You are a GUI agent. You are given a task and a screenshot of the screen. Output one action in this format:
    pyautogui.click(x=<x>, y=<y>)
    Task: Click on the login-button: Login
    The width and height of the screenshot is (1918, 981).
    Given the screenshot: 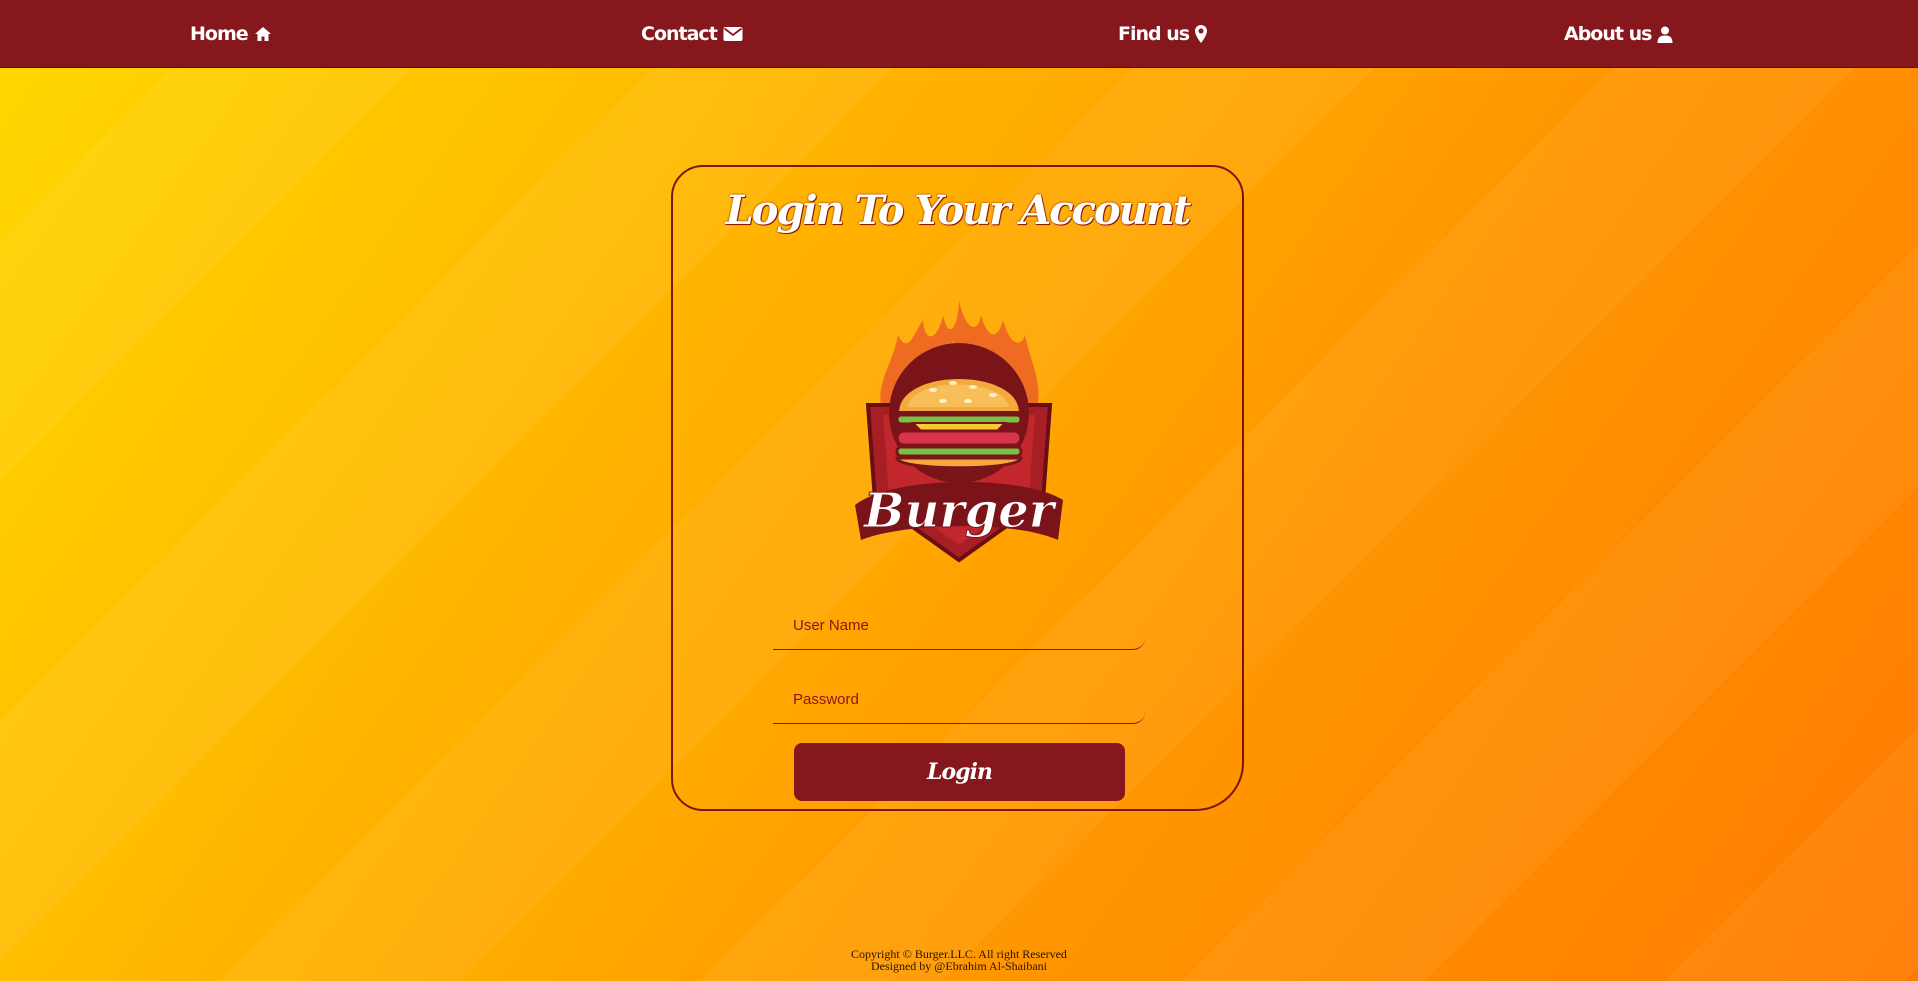 What is the action you would take?
    pyautogui.click(x=959, y=772)
    